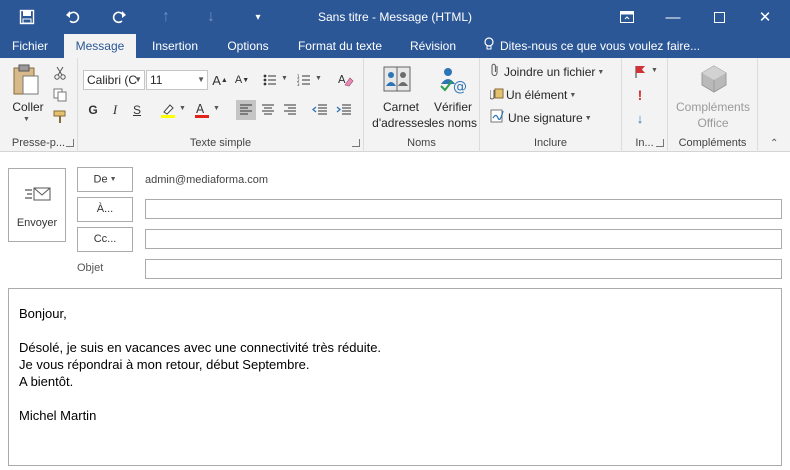 Image resolution: width=790 pixels, height=470 pixels. Describe the element at coordinates (550, 72) in the screenshot. I see `attach-file-label: Joindre un fichier` at that location.